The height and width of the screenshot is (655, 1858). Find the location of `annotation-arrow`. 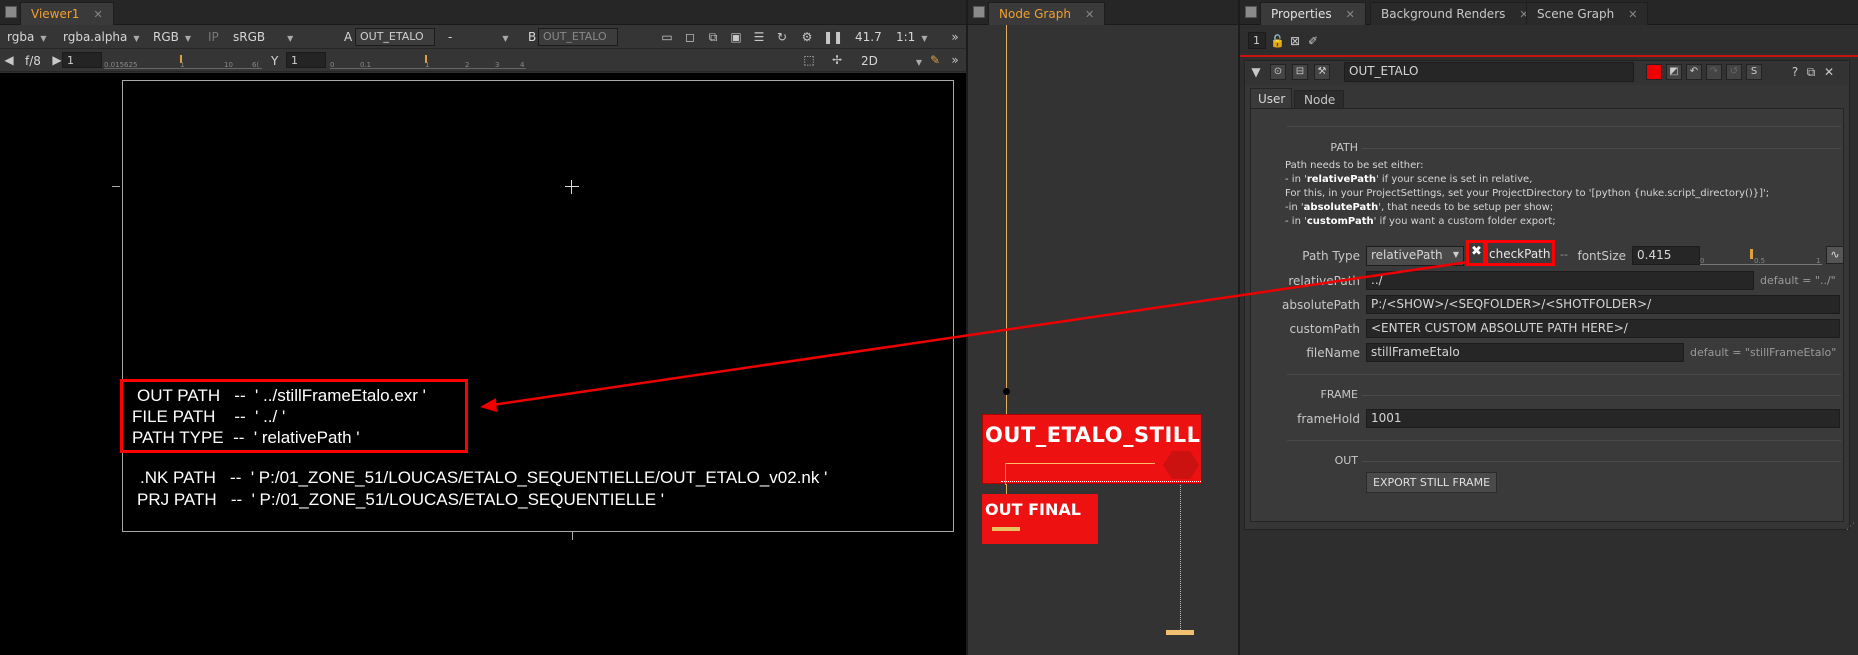

annotation-arrow is located at coordinates (974, 336).